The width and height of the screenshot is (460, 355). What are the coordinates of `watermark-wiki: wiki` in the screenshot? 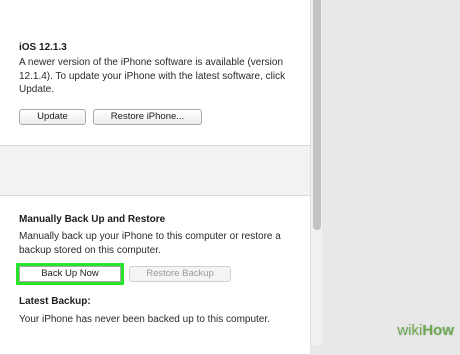 It's located at (410, 330).